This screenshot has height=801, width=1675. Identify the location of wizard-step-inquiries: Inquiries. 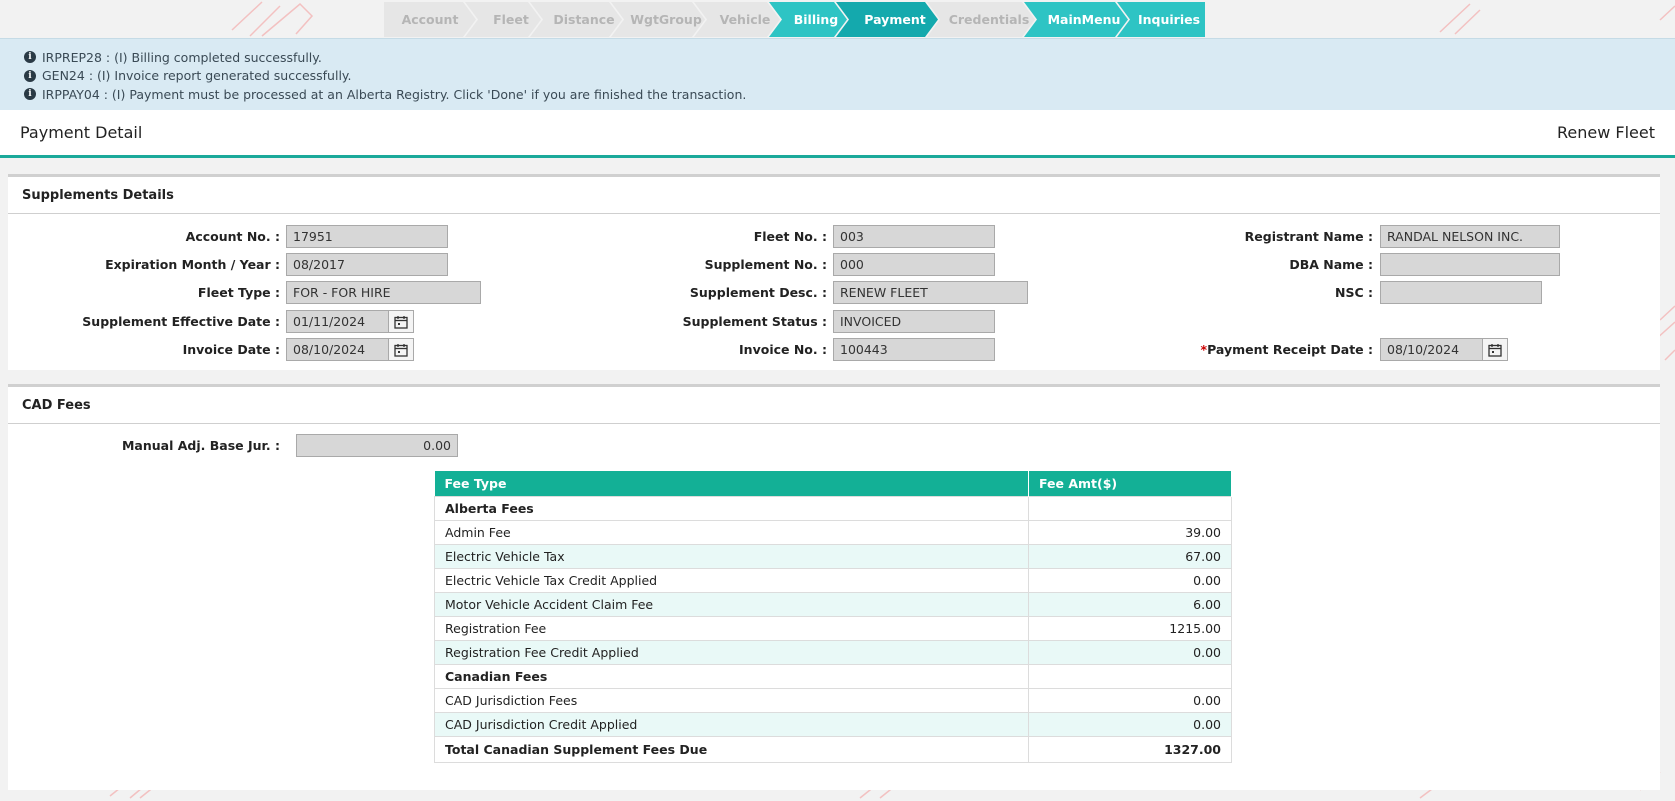
(1161, 19).